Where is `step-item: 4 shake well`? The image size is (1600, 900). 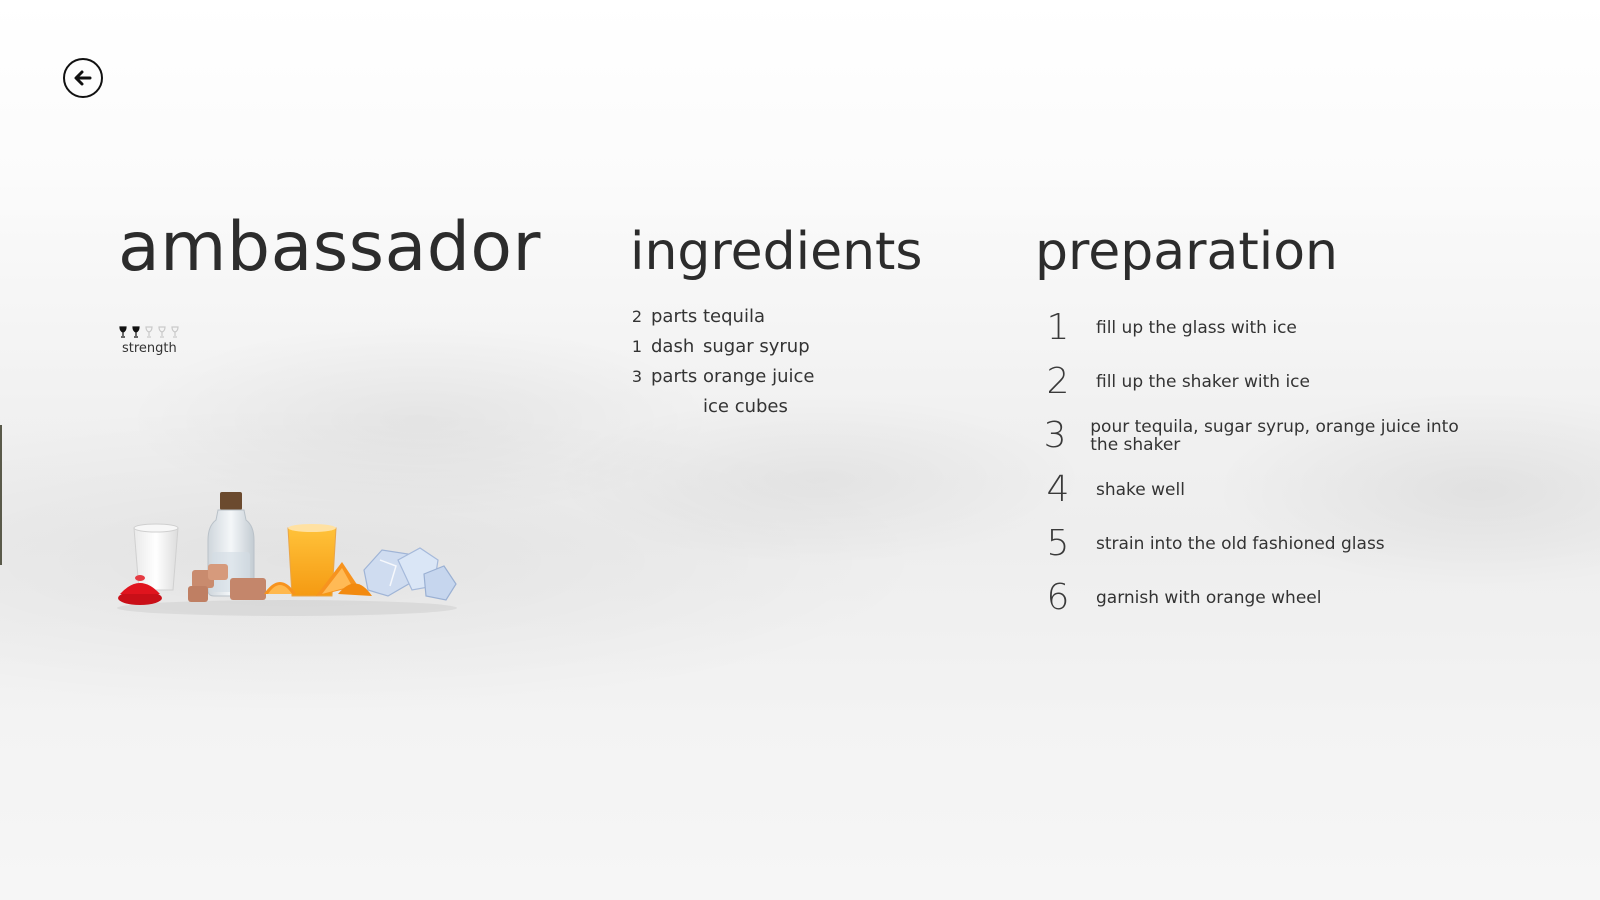
step-item: 4 shake well is located at coordinates (1260, 490).